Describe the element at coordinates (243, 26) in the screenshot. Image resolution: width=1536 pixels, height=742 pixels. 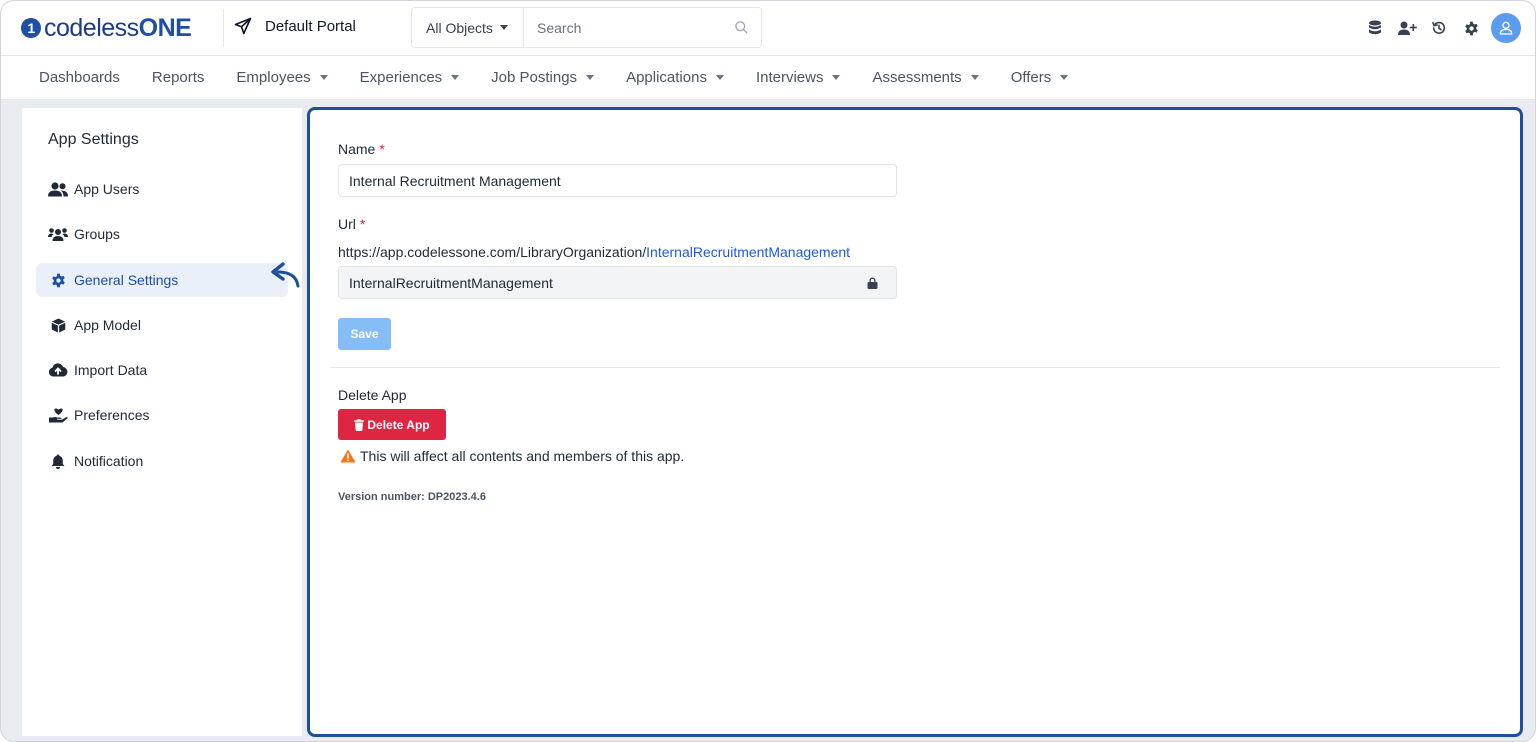
I see `paper-plane-icon` at that location.